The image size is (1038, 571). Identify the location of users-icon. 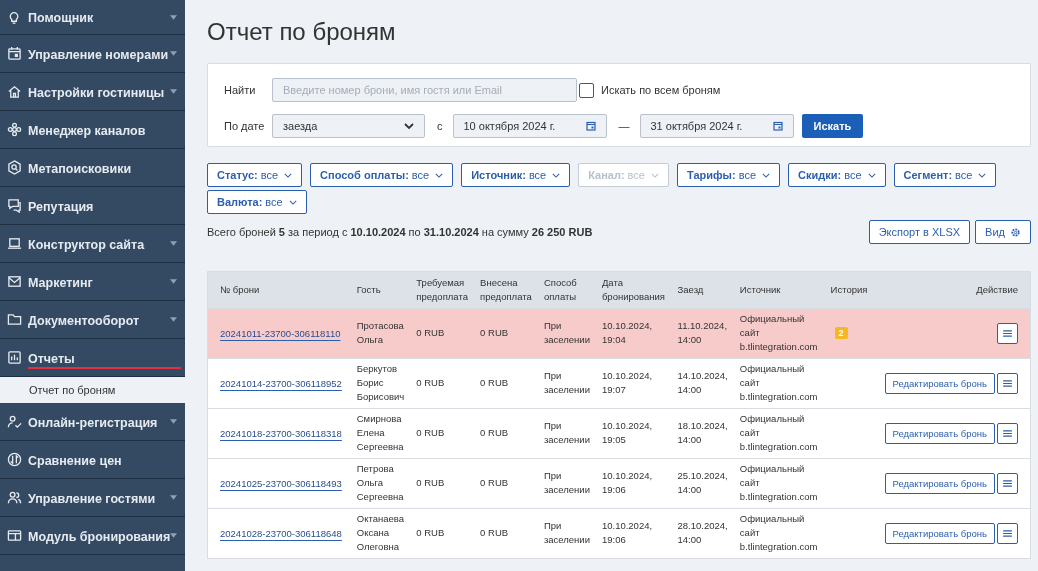
(14, 497).